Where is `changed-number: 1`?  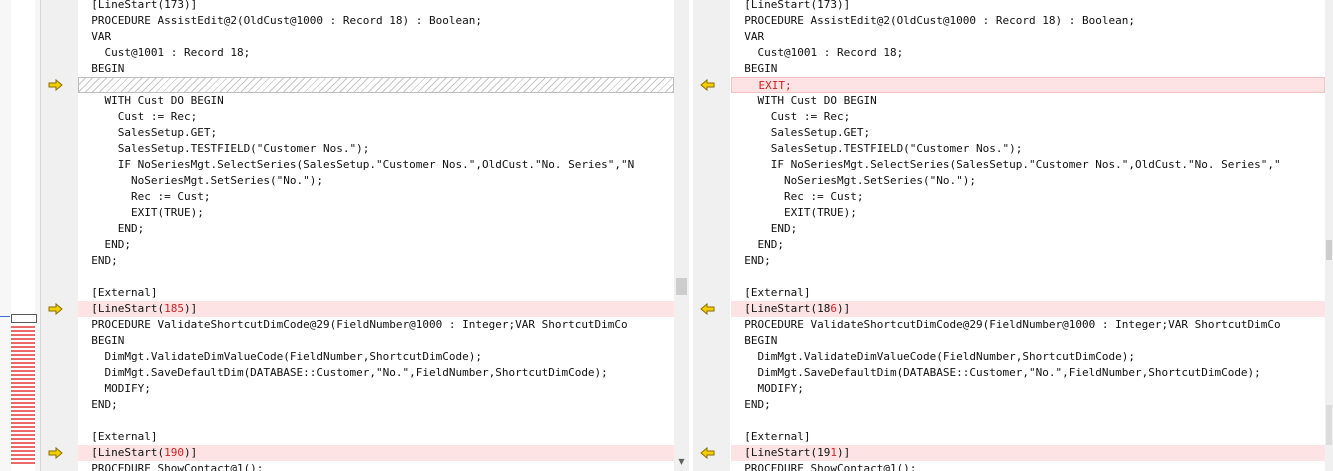
changed-number: 1 is located at coordinates (833, 452).